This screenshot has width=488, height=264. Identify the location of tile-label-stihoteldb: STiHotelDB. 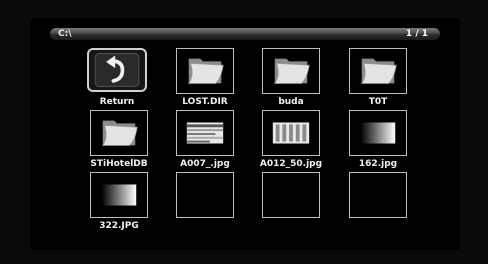
(119, 164).